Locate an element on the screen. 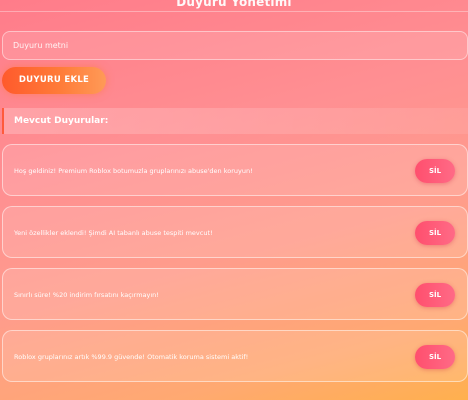 The image size is (468, 400). section-title: Mevcut Duyurular: is located at coordinates (61, 121).